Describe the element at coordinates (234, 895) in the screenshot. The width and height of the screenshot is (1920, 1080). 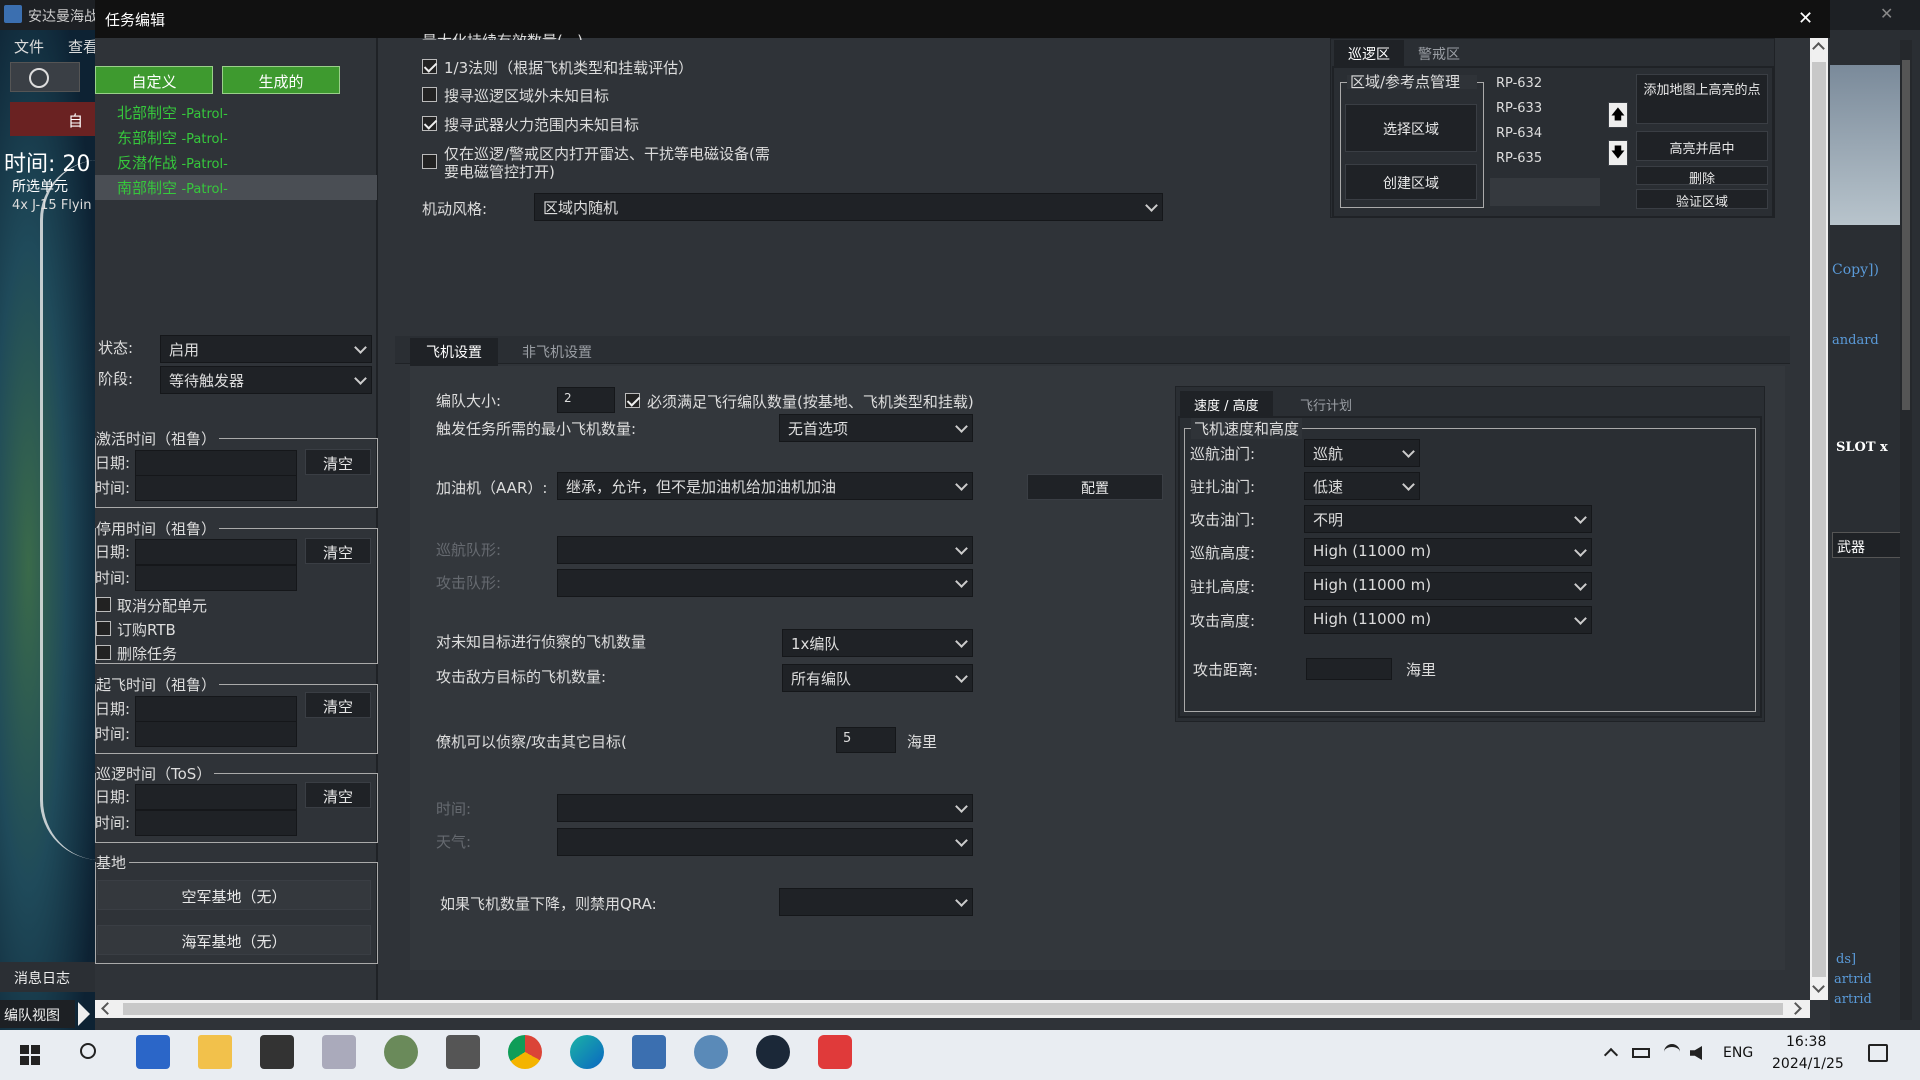
I see `airbase-button: 空军基地（无）` at that location.